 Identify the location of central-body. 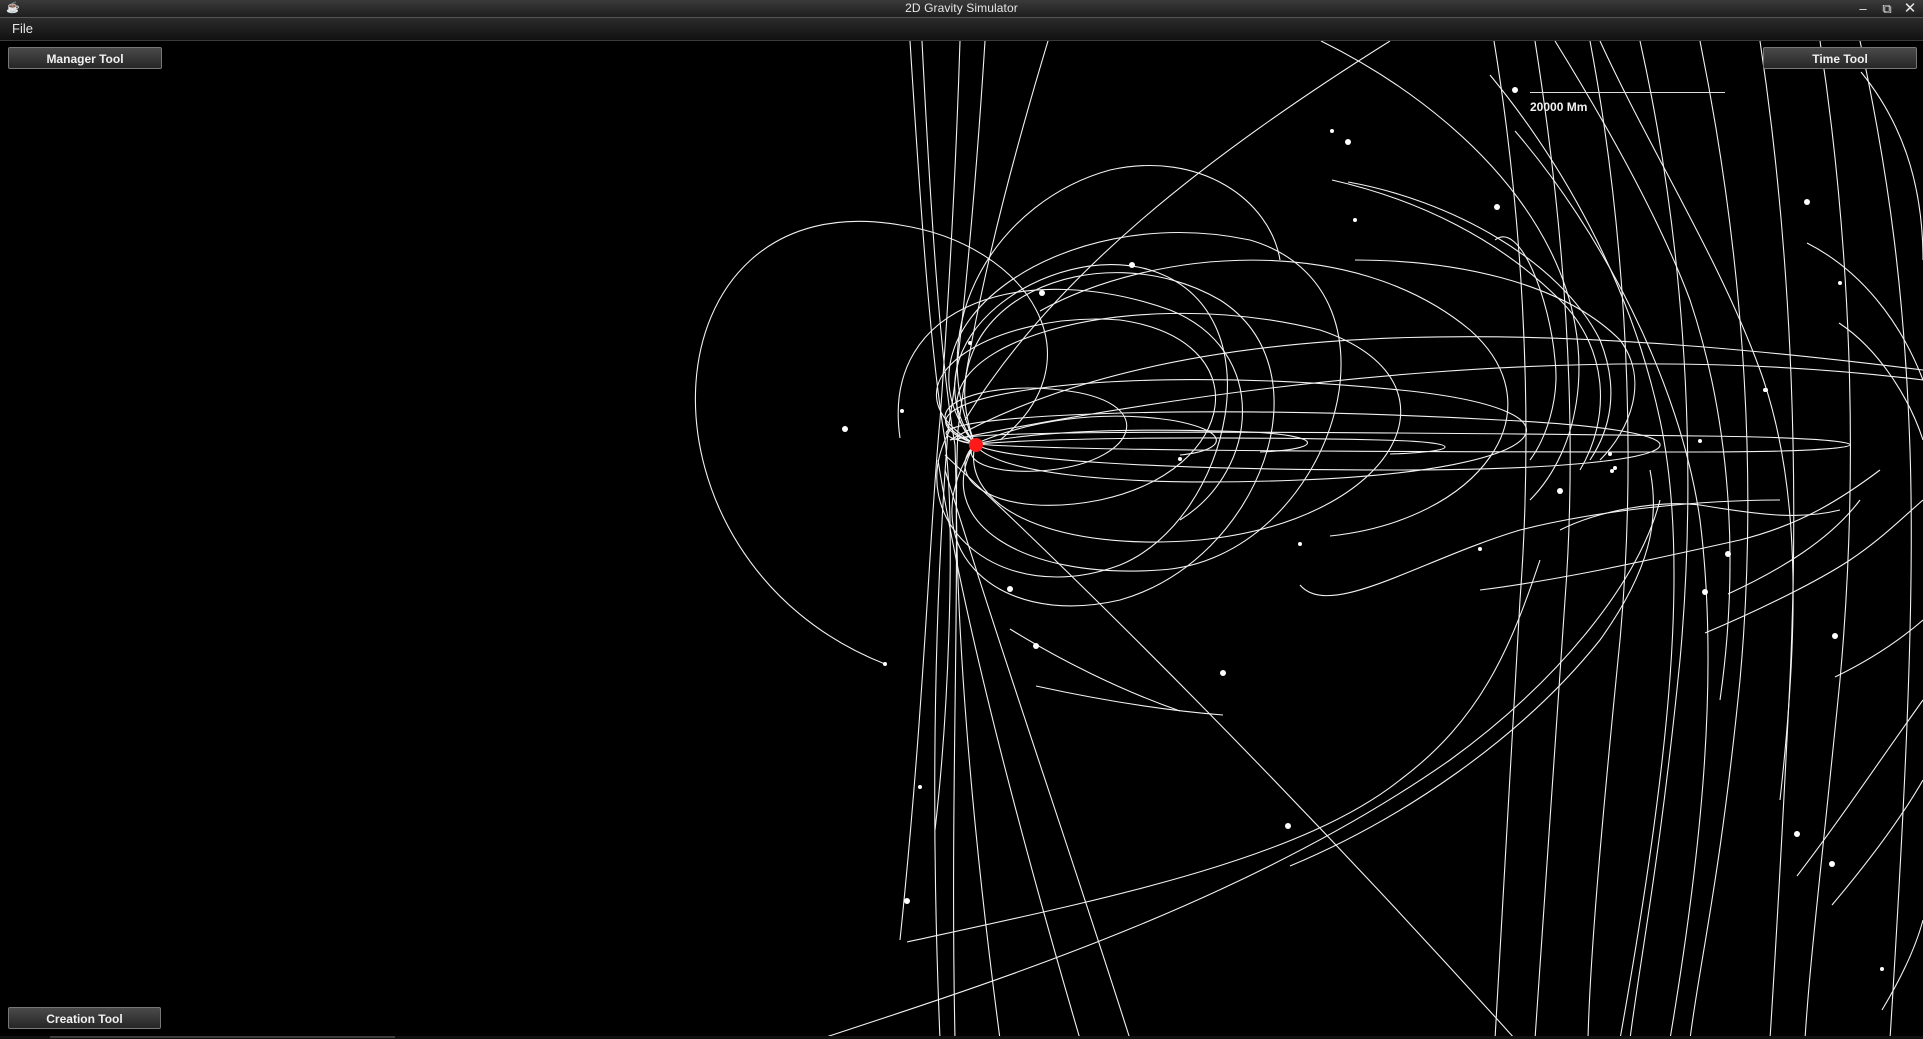
(976, 445).